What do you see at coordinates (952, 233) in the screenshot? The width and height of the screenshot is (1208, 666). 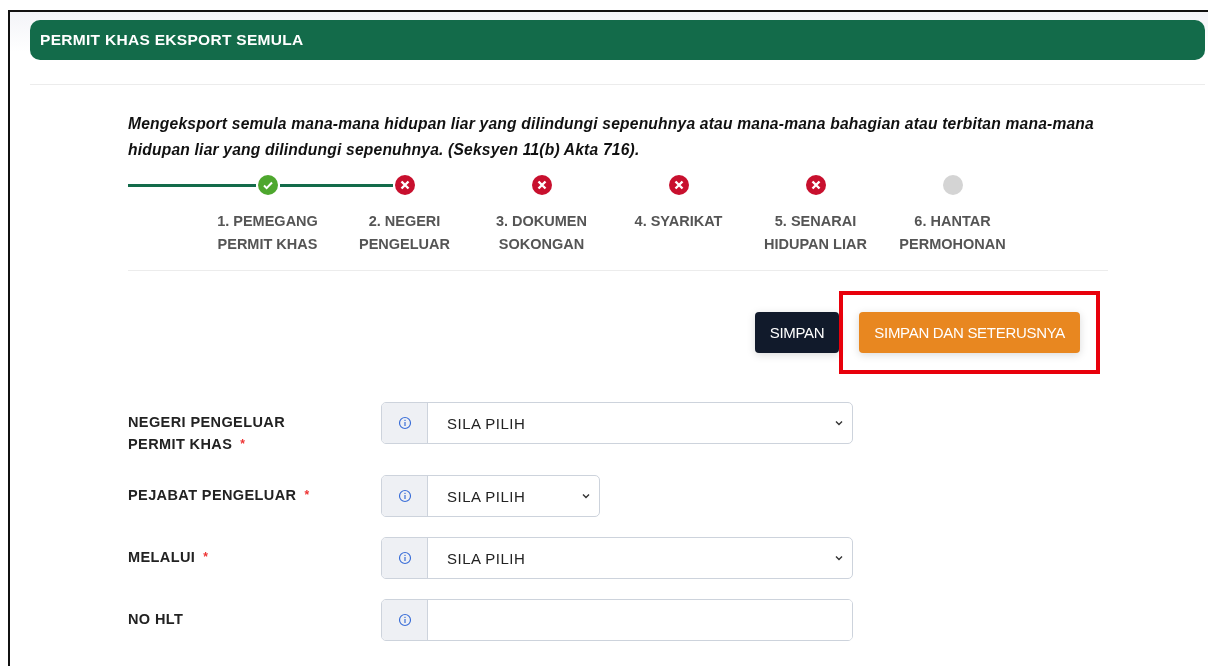 I see `step-label: 6. HANTAR PERMOHONAN` at bounding box center [952, 233].